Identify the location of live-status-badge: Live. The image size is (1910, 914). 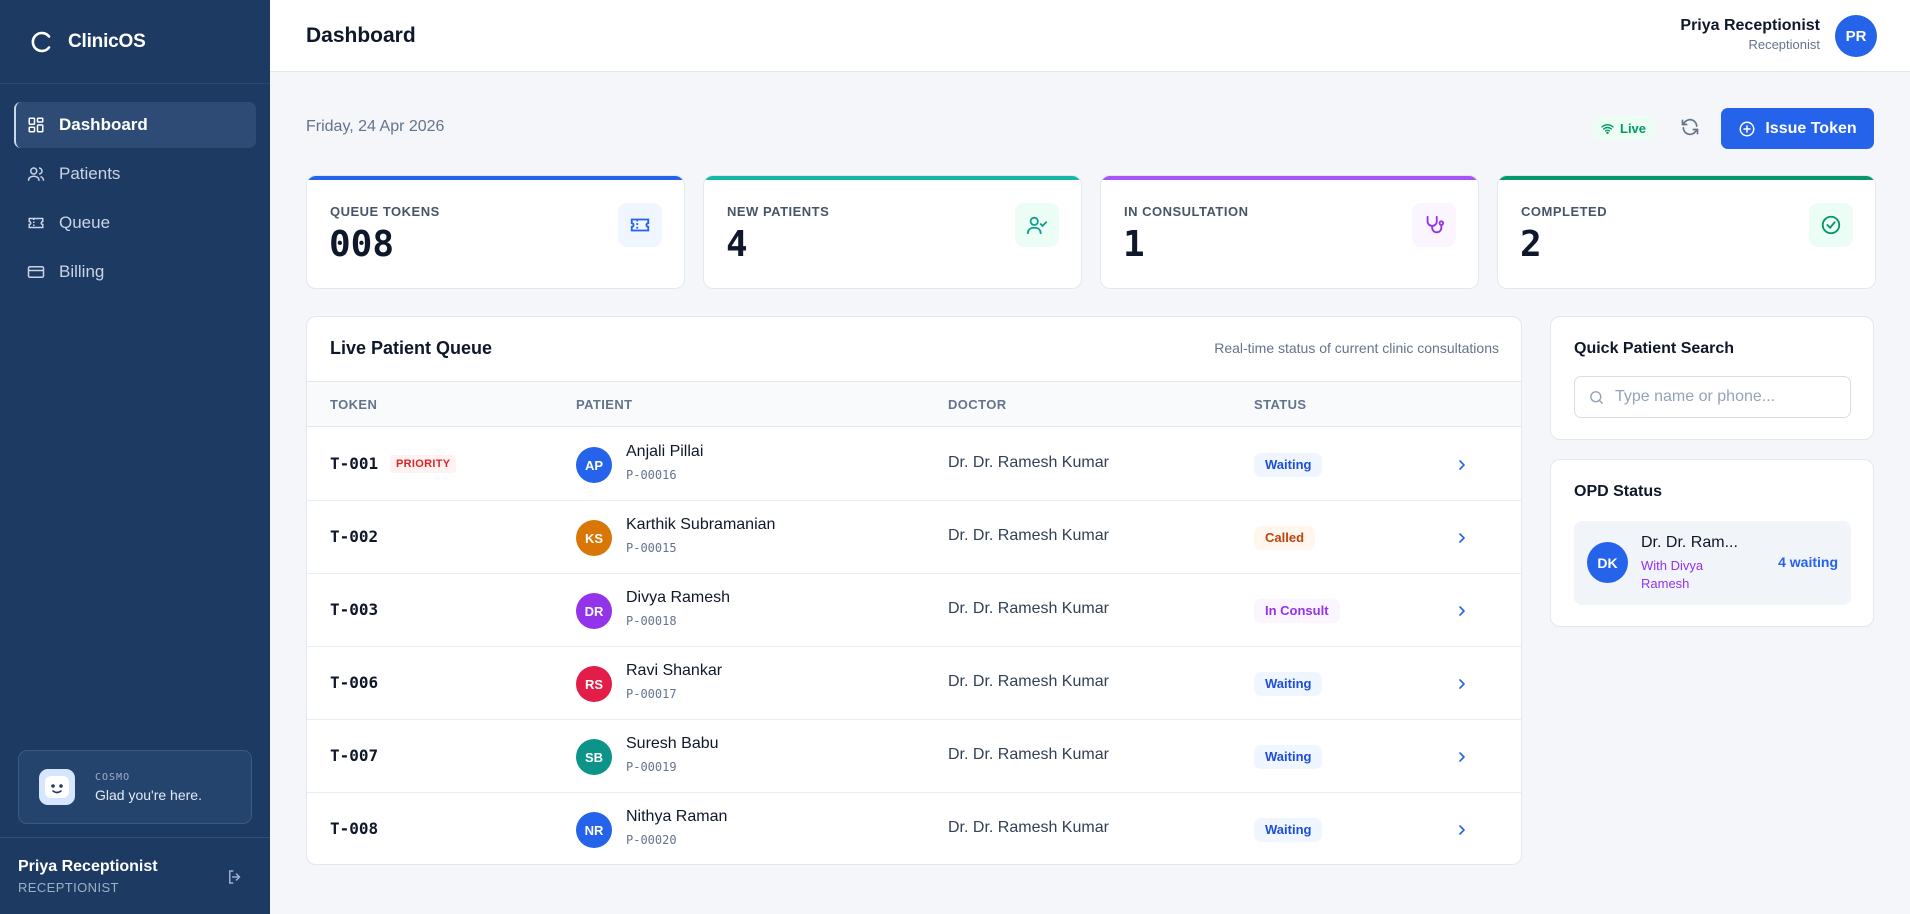
(1624, 128).